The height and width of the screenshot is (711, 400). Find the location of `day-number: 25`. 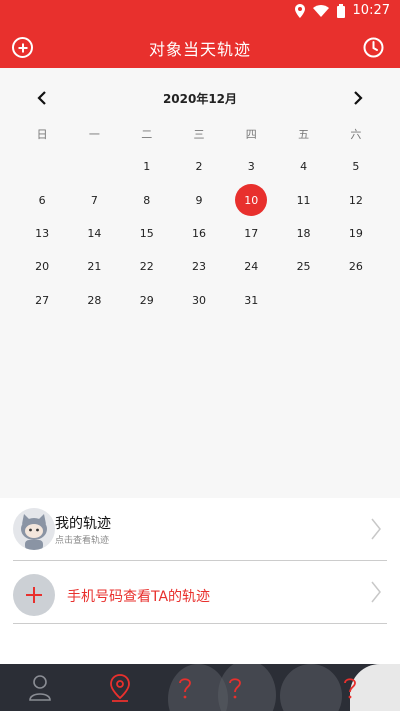

day-number: 25 is located at coordinates (303, 267).